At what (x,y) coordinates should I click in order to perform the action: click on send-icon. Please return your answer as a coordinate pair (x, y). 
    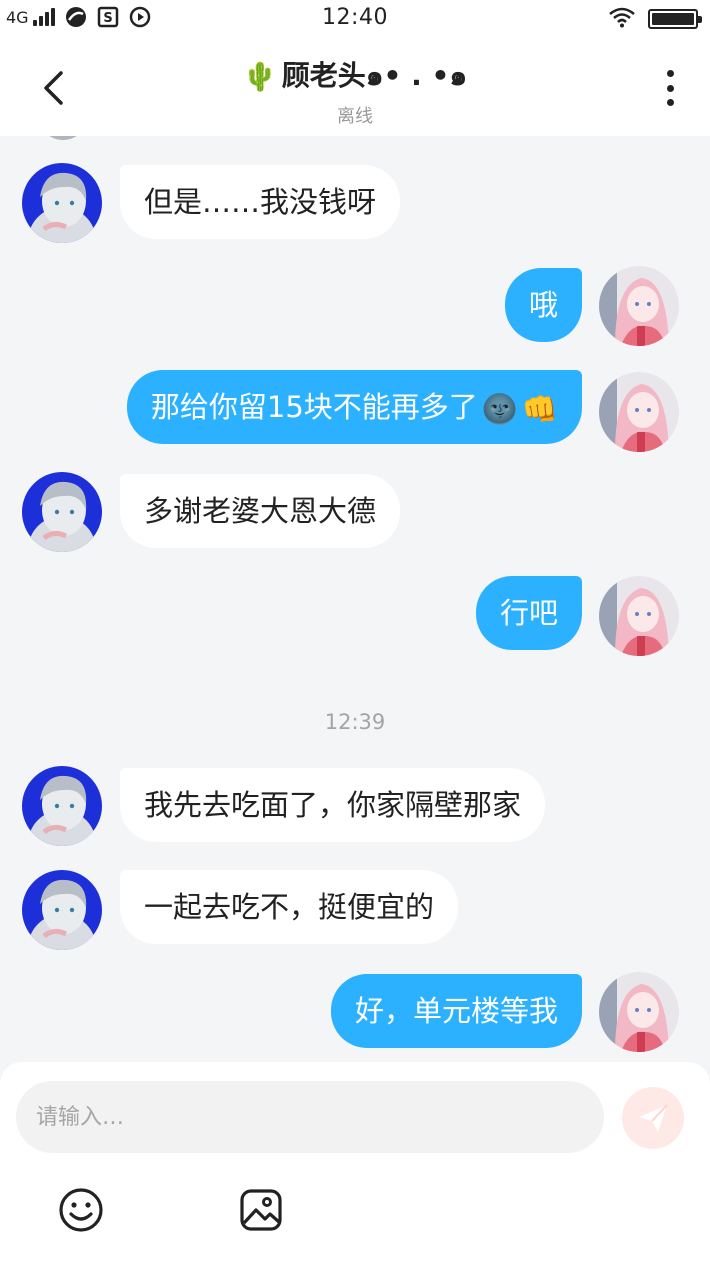
    Looking at the image, I should click on (653, 1118).